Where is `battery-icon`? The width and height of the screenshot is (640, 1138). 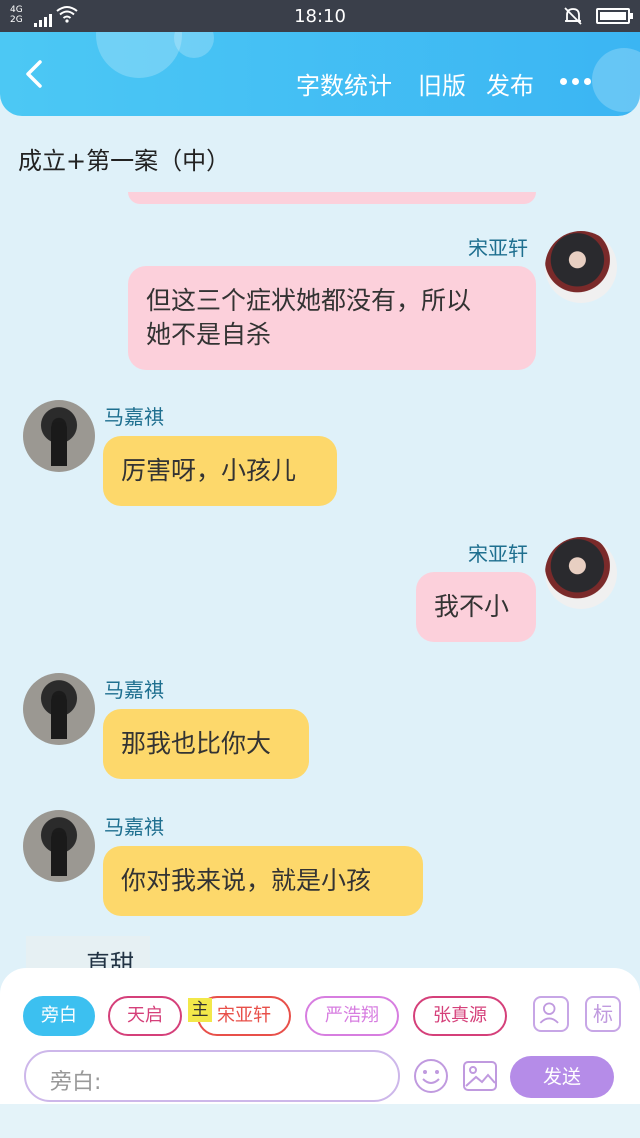 battery-icon is located at coordinates (614, 16).